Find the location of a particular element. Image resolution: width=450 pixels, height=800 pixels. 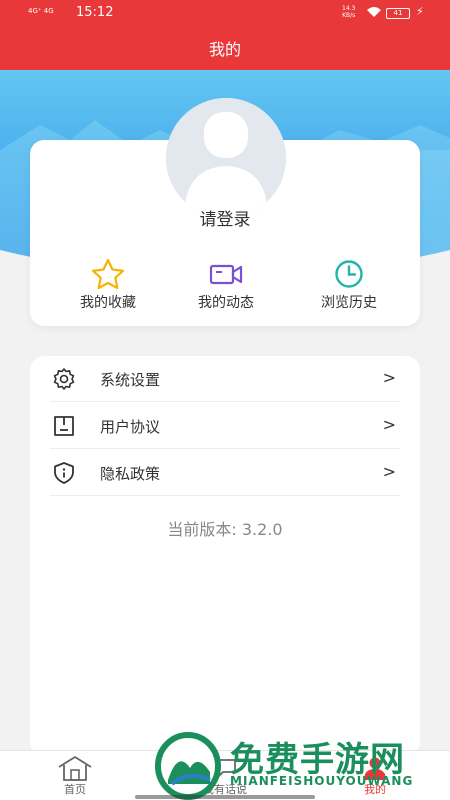

network-speed: 14.3 KB/s is located at coordinates (349, 12).